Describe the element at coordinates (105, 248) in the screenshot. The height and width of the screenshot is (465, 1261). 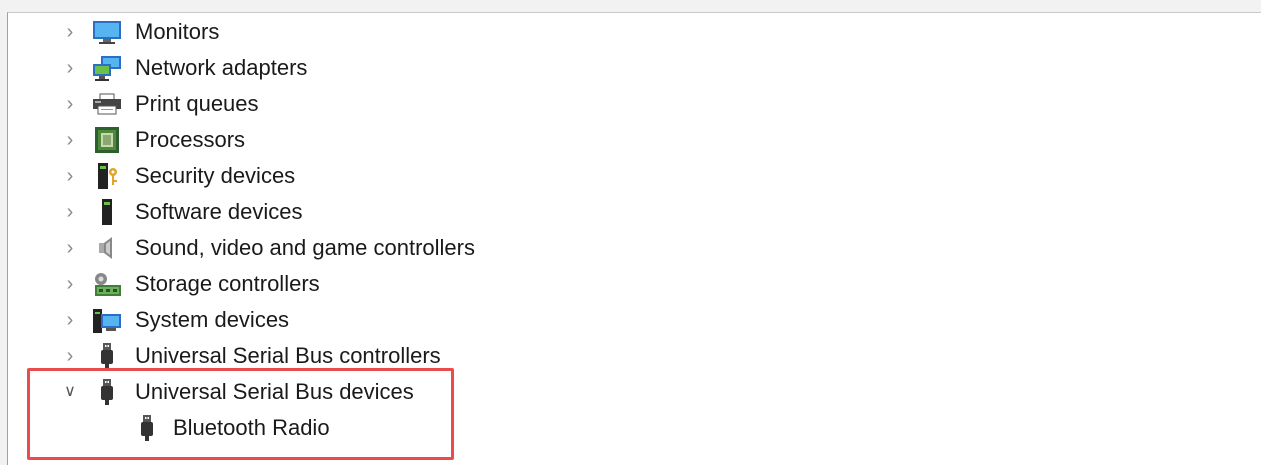
I see `speaker-icon` at that location.